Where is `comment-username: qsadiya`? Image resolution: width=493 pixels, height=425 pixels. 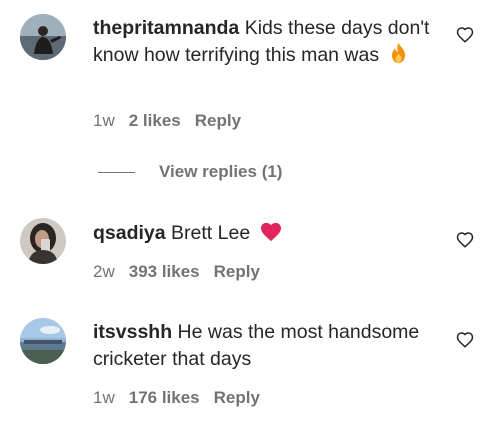
comment-username: qsadiya is located at coordinates (129, 233).